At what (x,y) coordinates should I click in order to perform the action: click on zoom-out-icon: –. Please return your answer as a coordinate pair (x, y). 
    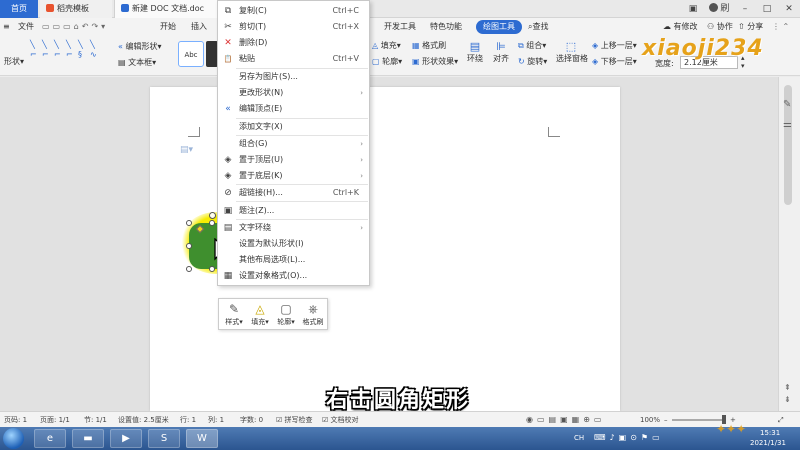
    Looking at the image, I should click on (666, 420).